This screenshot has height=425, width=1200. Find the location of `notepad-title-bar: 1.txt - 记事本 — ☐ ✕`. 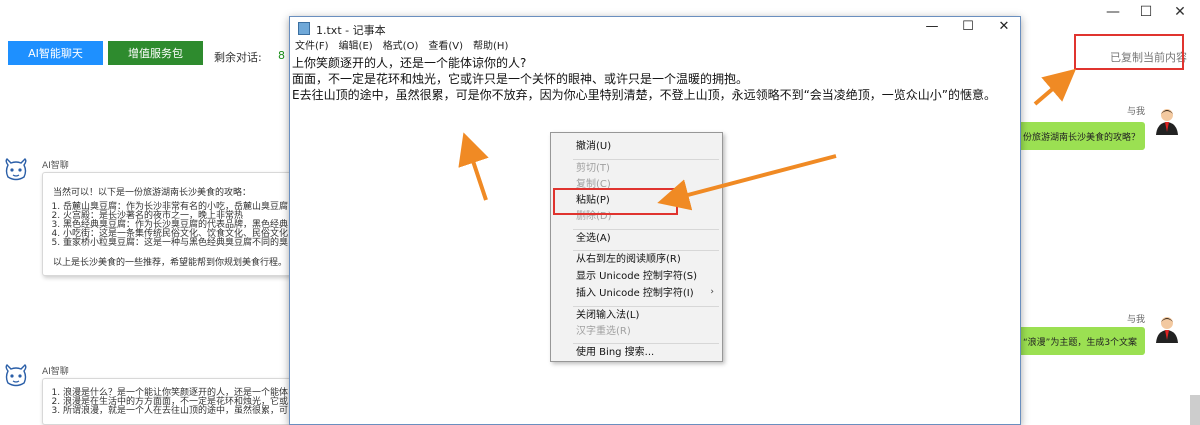

notepad-title-bar: 1.txt - 记事本 — ☐ ✕ is located at coordinates (655, 28).